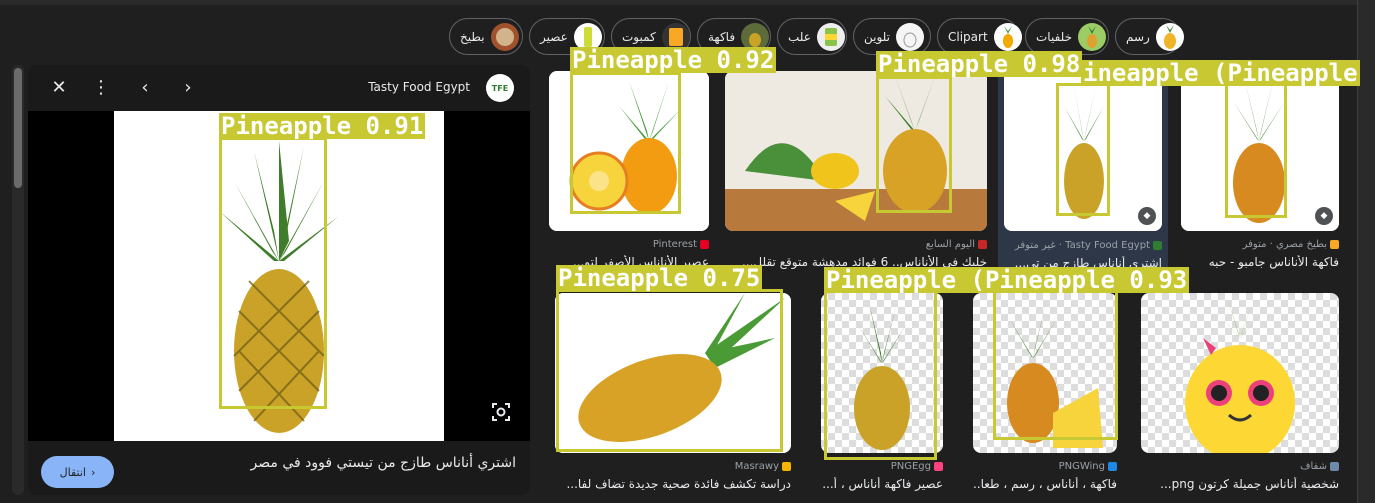 The height and width of the screenshot is (503, 1375). I want to click on pineapple-cartoon-sunglasses-image, so click(1240, 373).